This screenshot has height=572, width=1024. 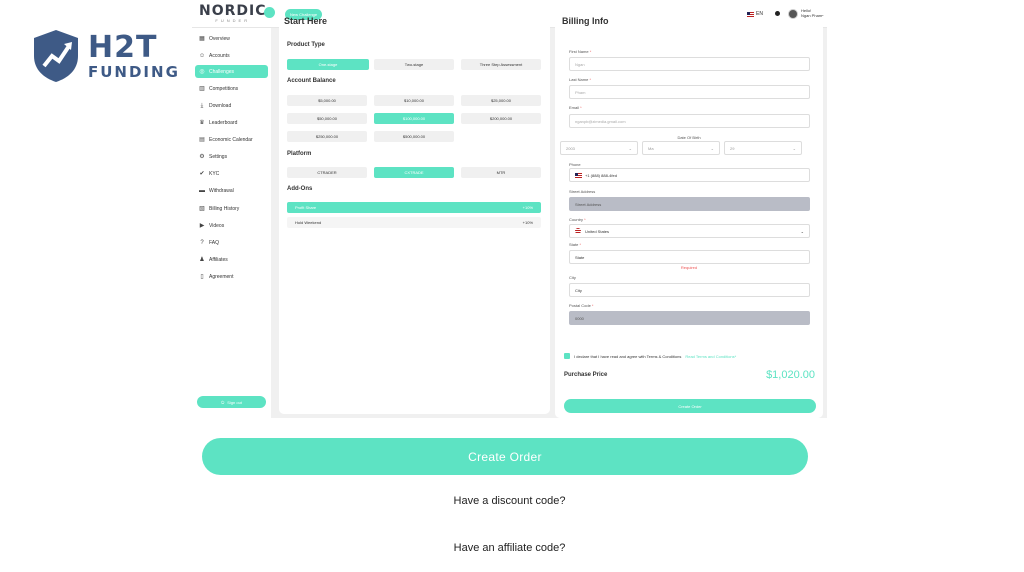 I want to click on phone-label: Phone, so click(x=575, y=164).